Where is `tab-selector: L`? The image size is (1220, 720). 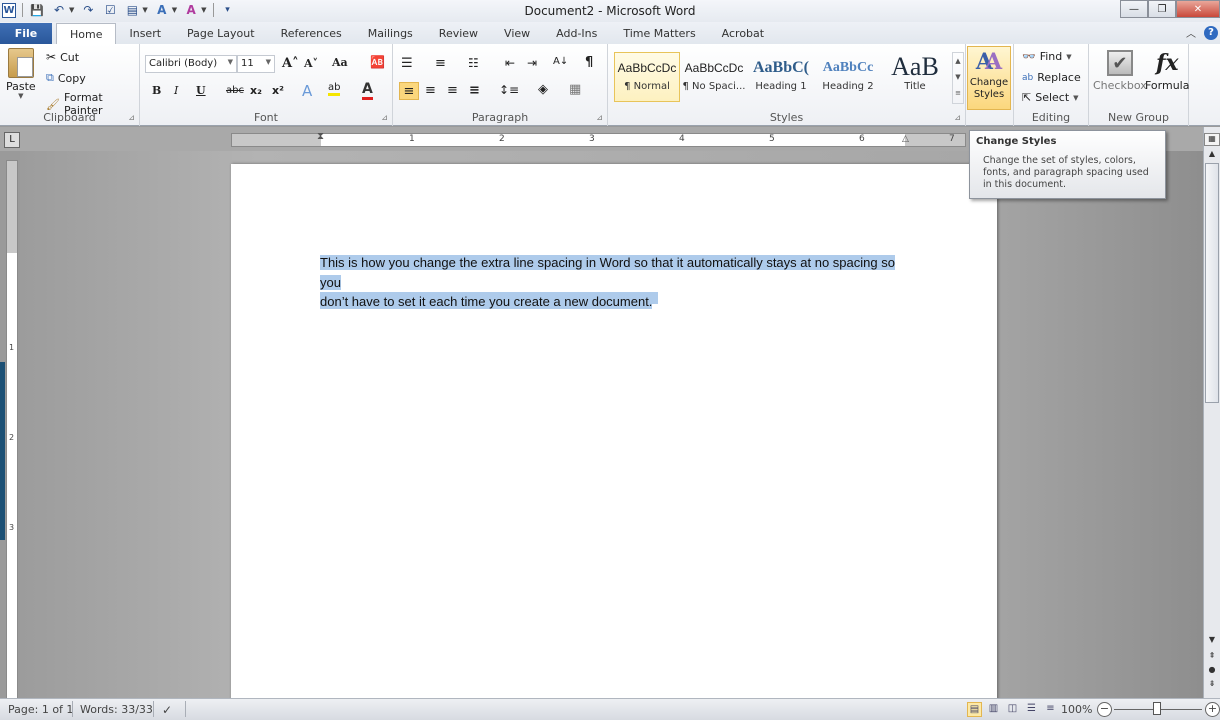
tab-selector: L is located at coordinates (12, 140).